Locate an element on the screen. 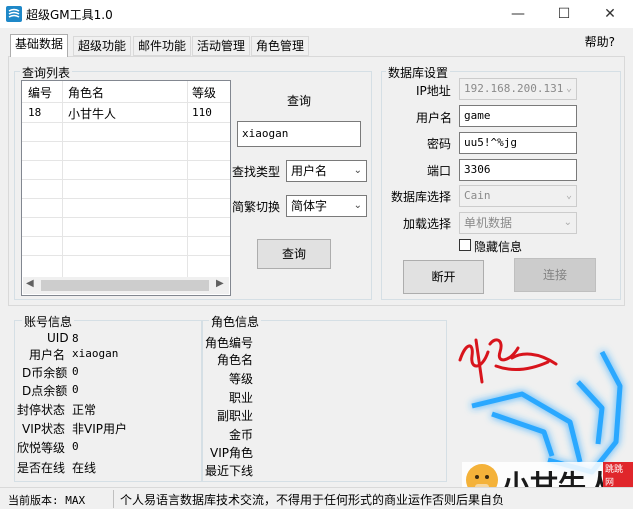 The height and width of the screenshot is (509, 633). password-field: uu5!^%jg is located at coordinates (518, 143).